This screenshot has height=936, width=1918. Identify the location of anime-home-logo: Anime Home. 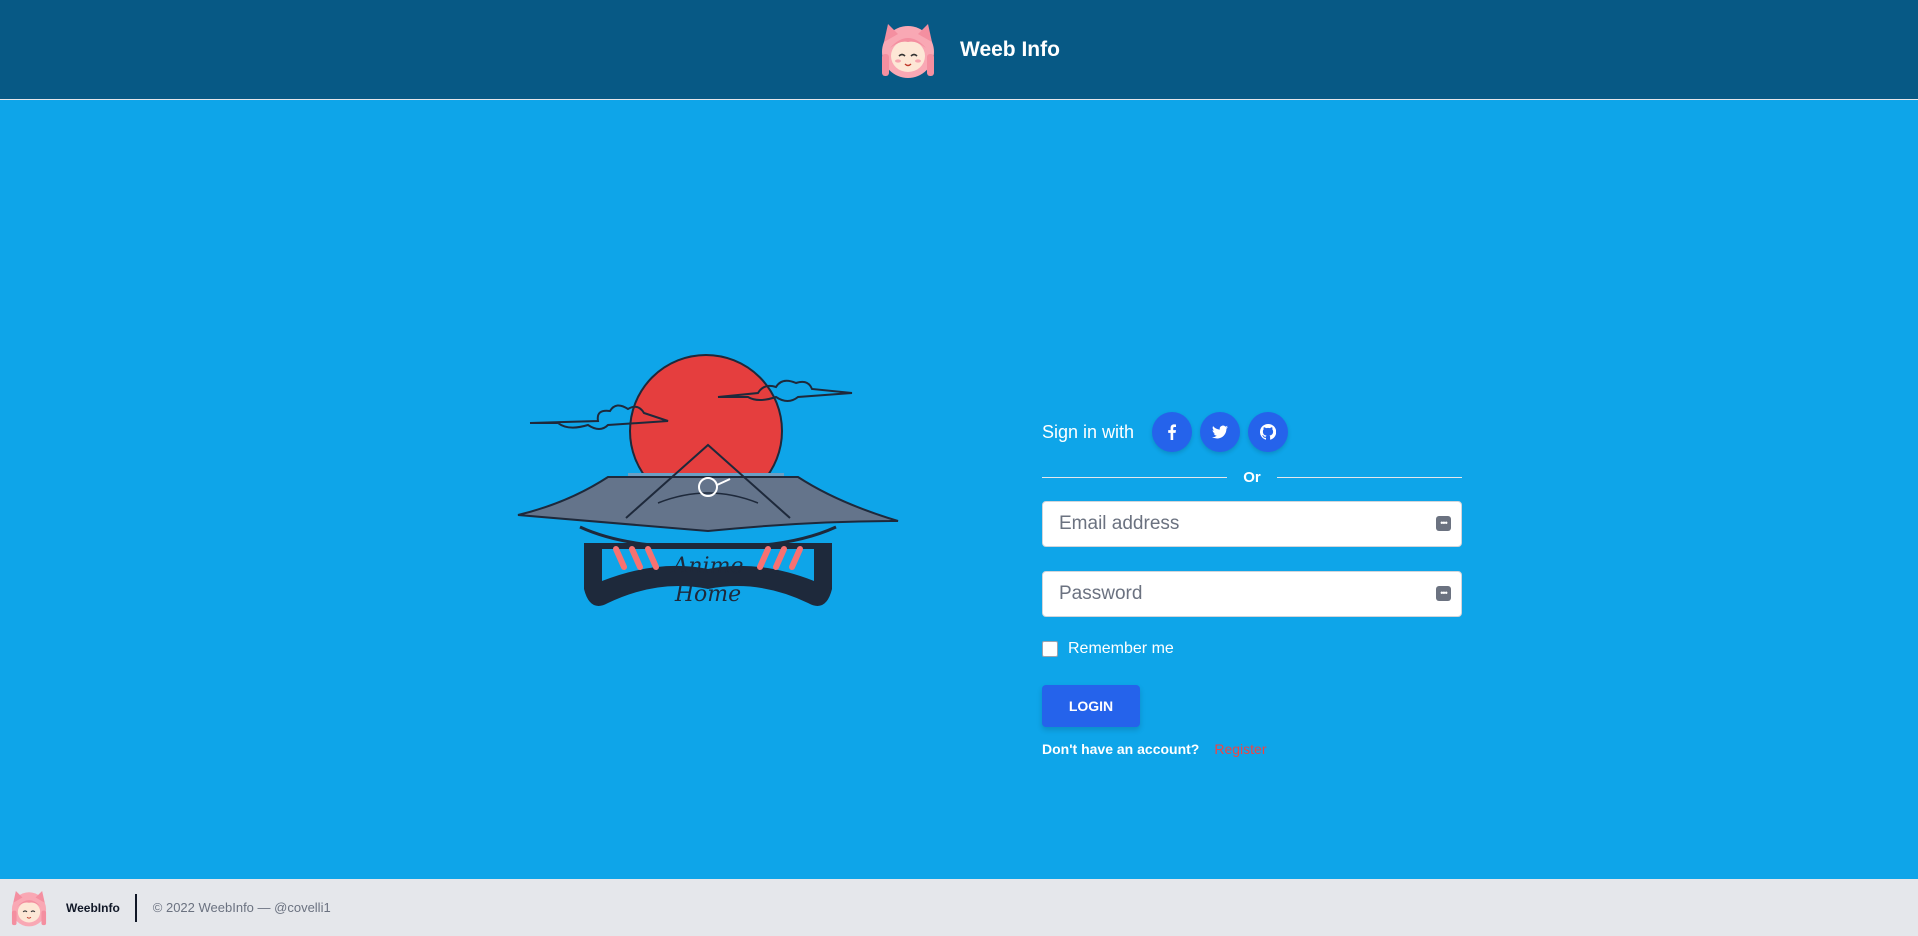
(708, 480).